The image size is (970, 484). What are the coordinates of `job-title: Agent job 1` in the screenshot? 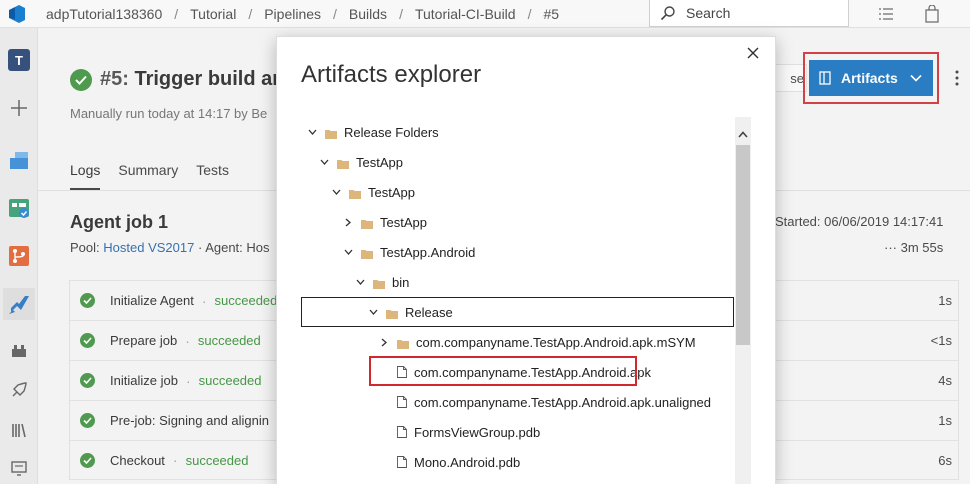 It's located at (119, 222).